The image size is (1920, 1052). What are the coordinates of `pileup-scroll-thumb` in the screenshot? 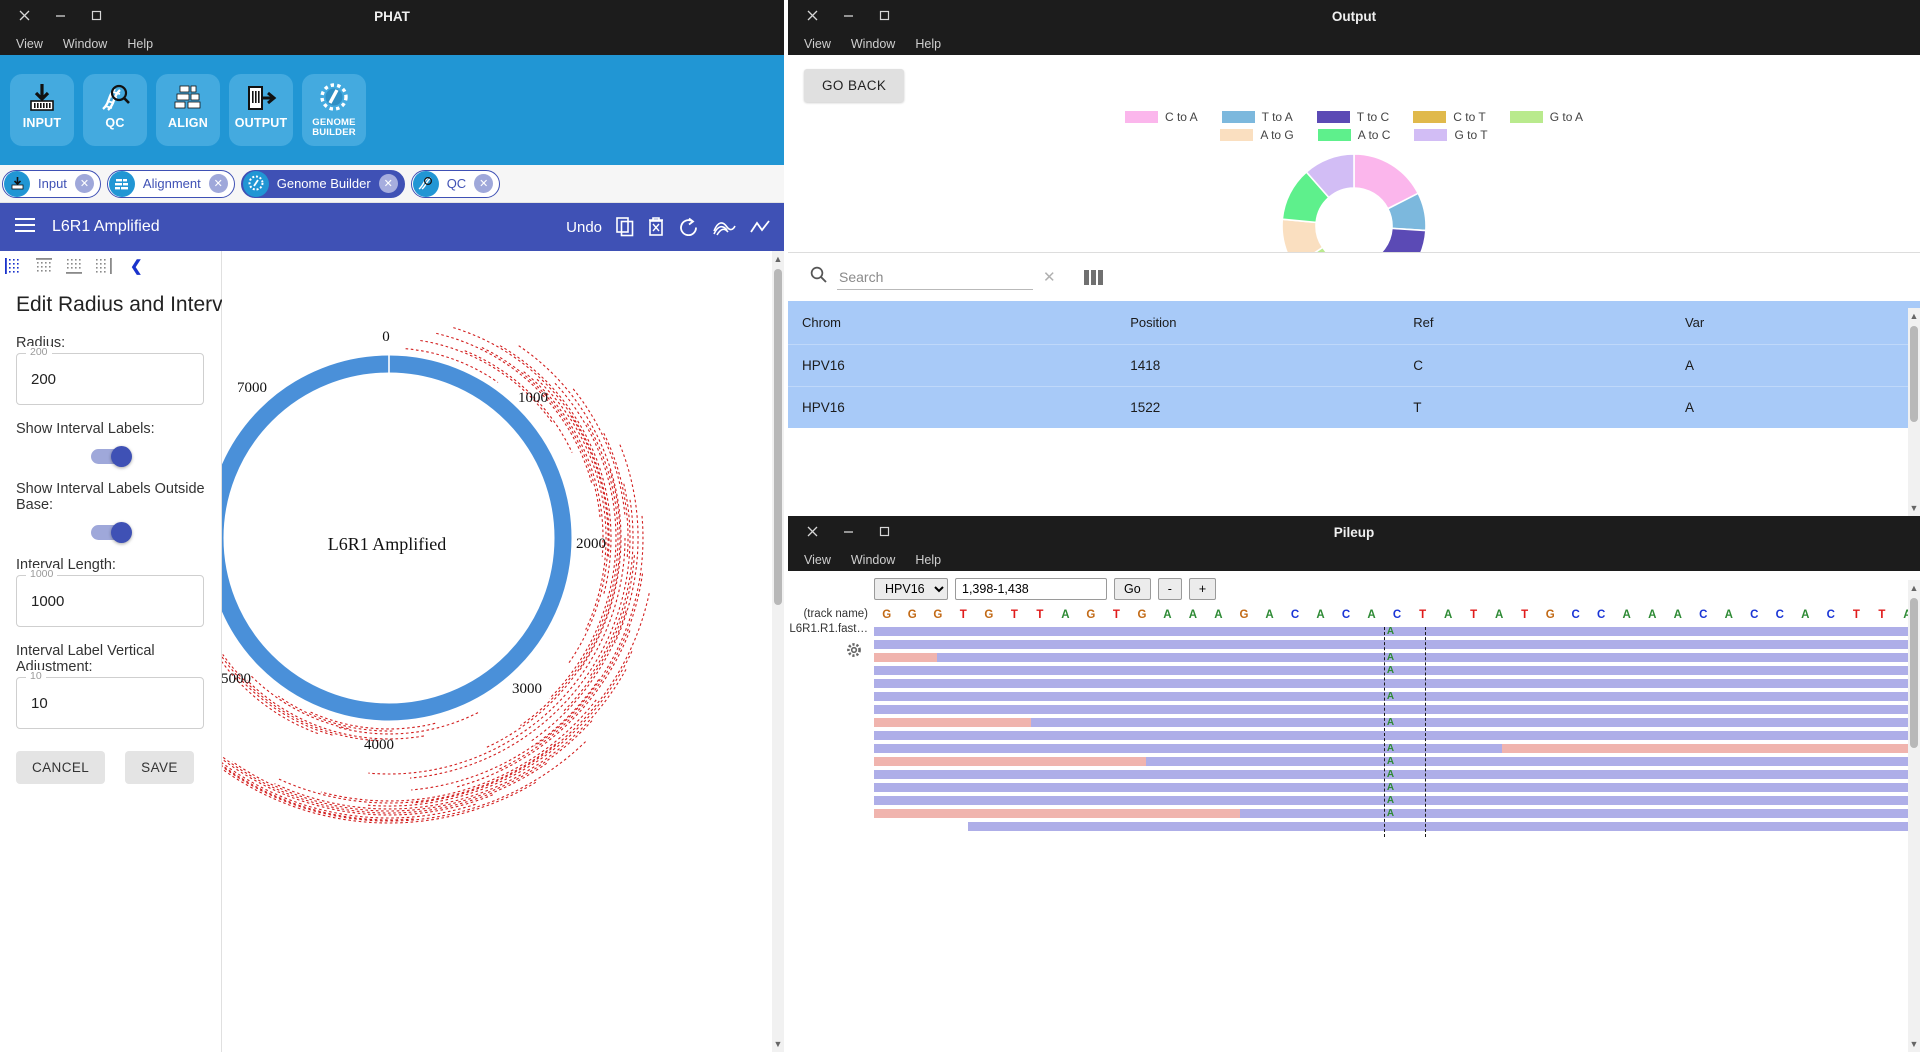 It's located at (1914, 673).